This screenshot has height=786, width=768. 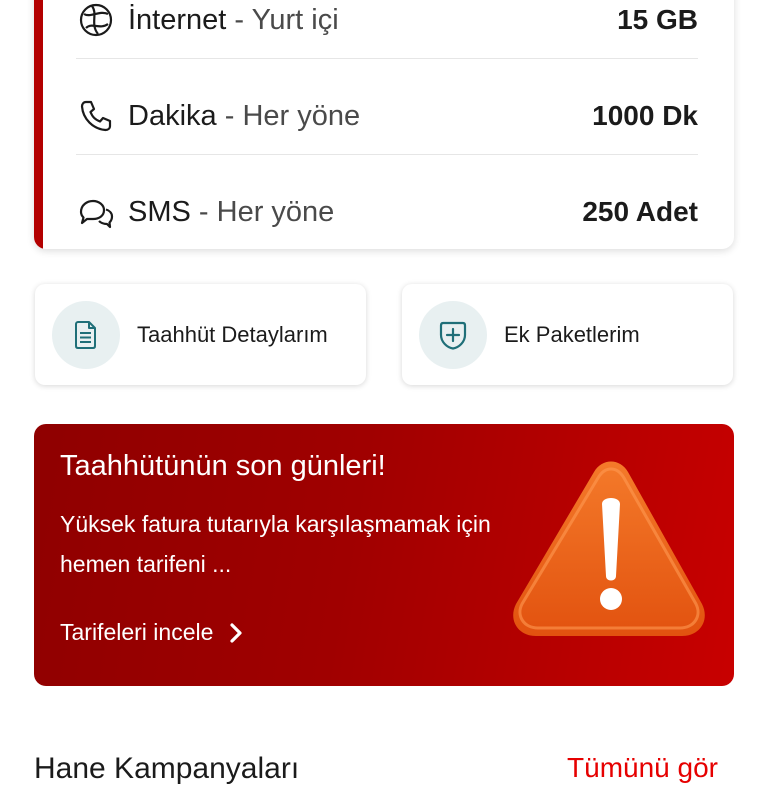 I want to click on usage-row-minutes: Dakika - Her yöne 1000 Dk, so click(x=387, y=116).